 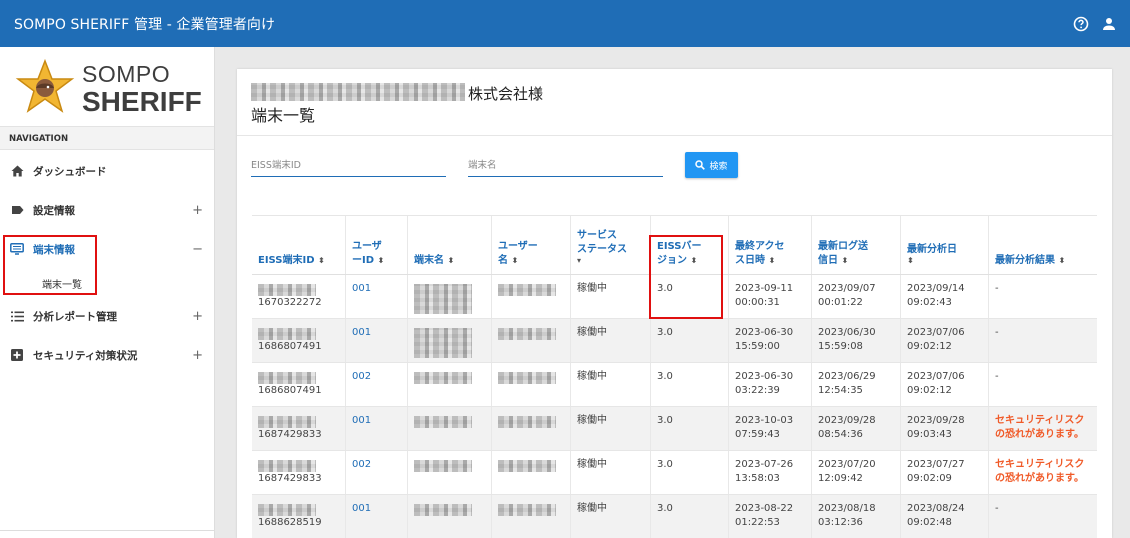 What do you see at coordinates (840, 302) in the screenshot?
I see `last-log-time: 00:01:22` at bounding box center [840, 302].